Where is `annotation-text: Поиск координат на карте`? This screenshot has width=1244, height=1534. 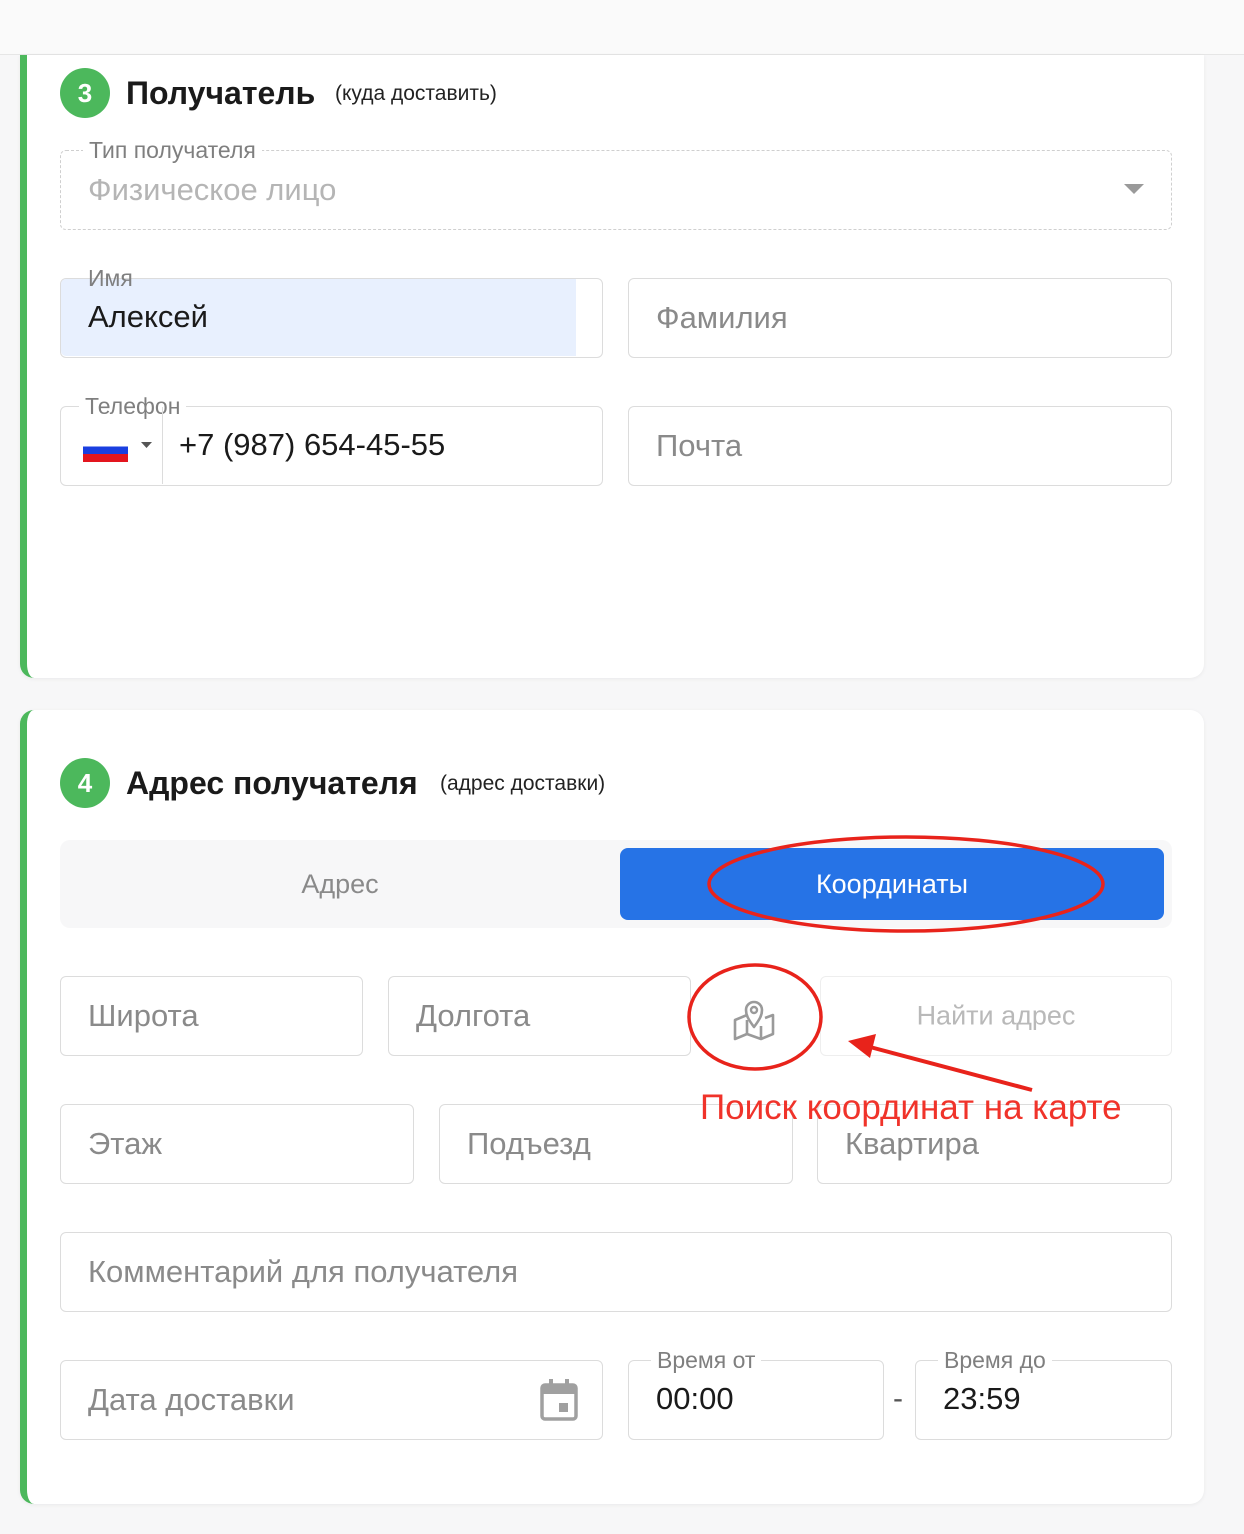 annotation-text: Поиск координат на карте is located at coordinates (911, 1107).